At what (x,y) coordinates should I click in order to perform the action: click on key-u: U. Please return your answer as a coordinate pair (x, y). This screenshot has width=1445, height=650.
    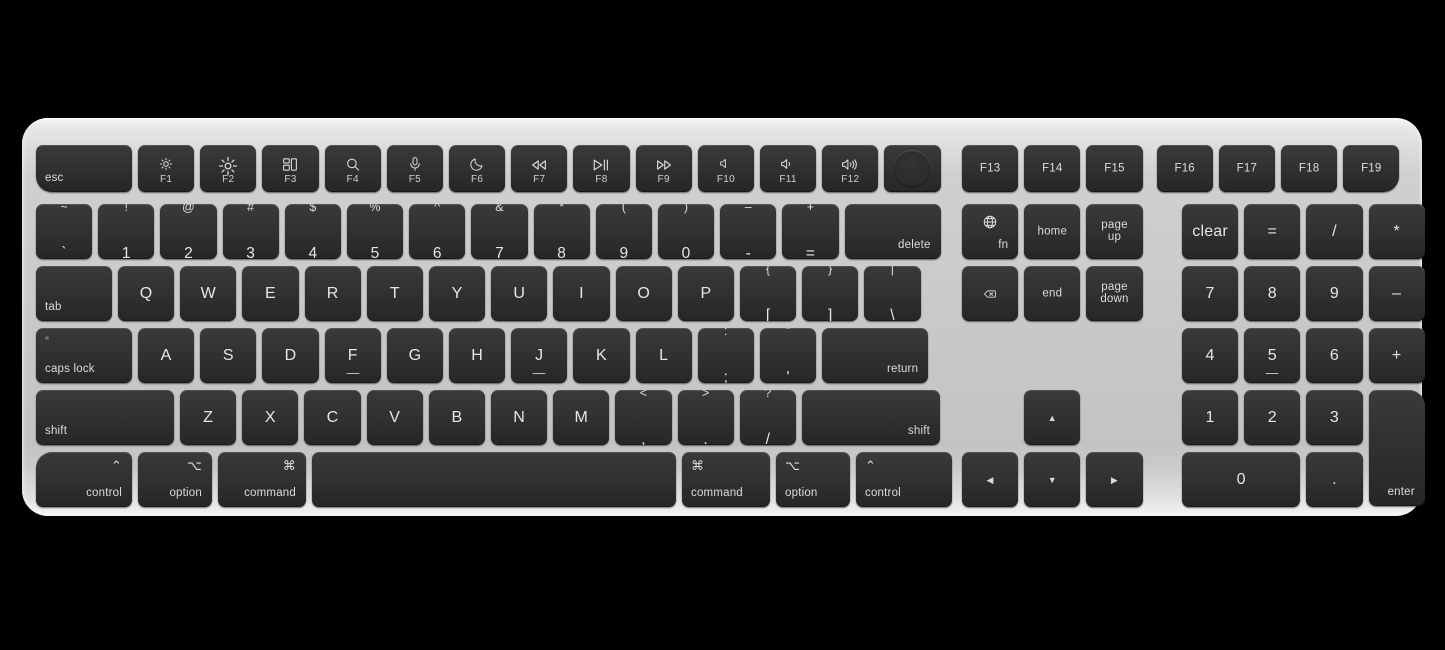
    Looking at the image, I should click on (519, 293).